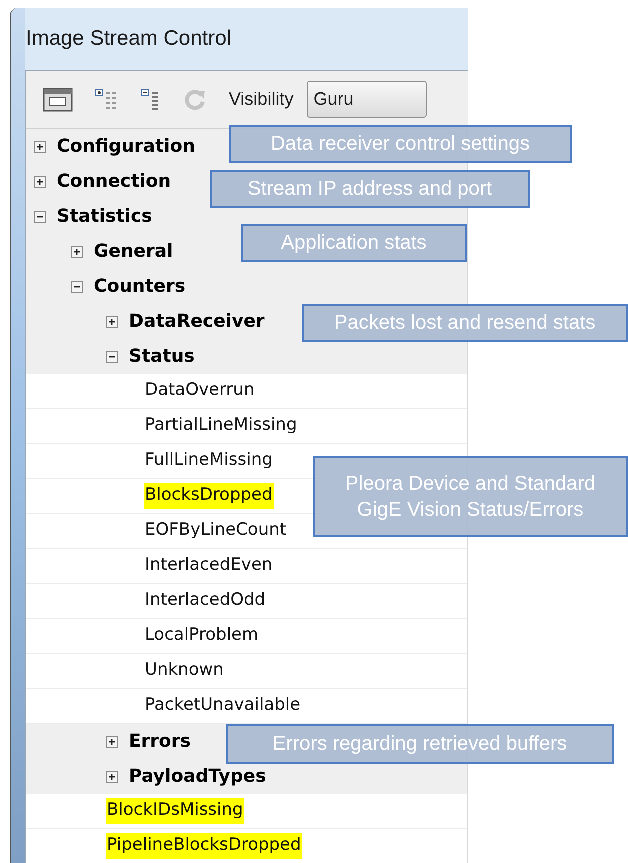 The image size is (628, 863). What do you see at coordinates (134, 251) in the screenshot?
I see `tree-group-label: General` at bounding box center [134, 251].